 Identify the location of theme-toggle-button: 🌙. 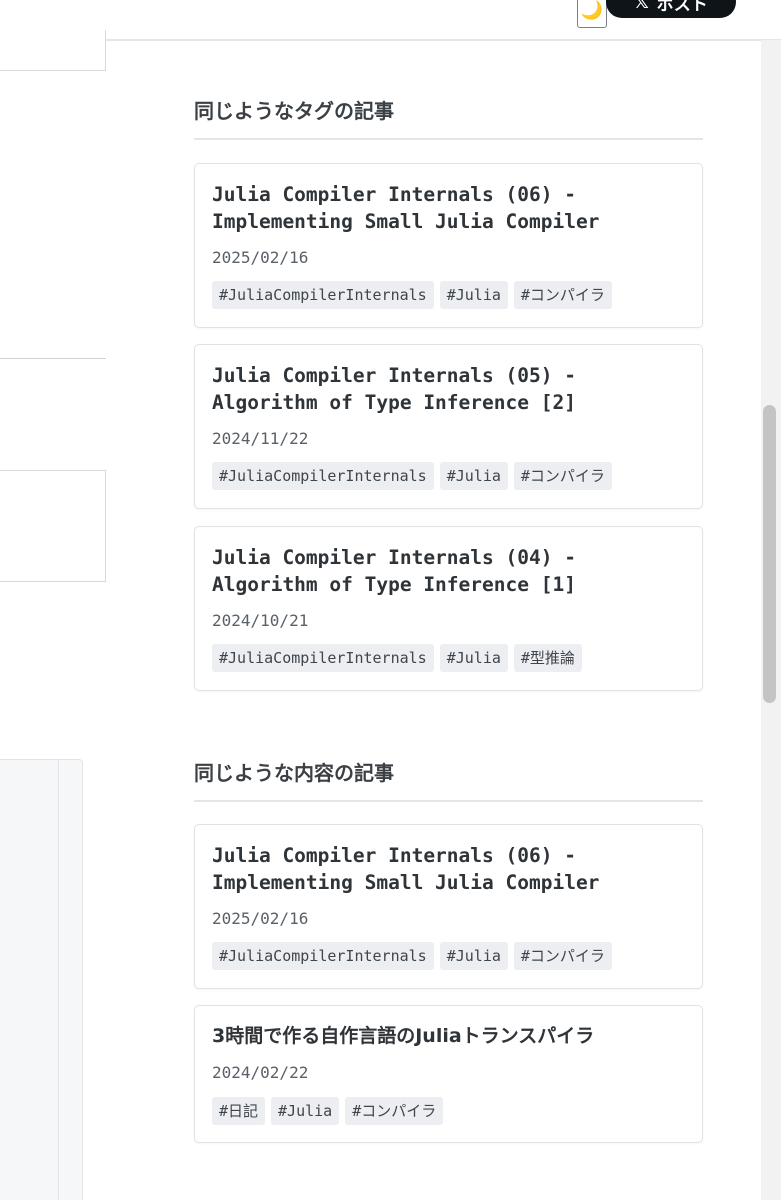
(592, 14).